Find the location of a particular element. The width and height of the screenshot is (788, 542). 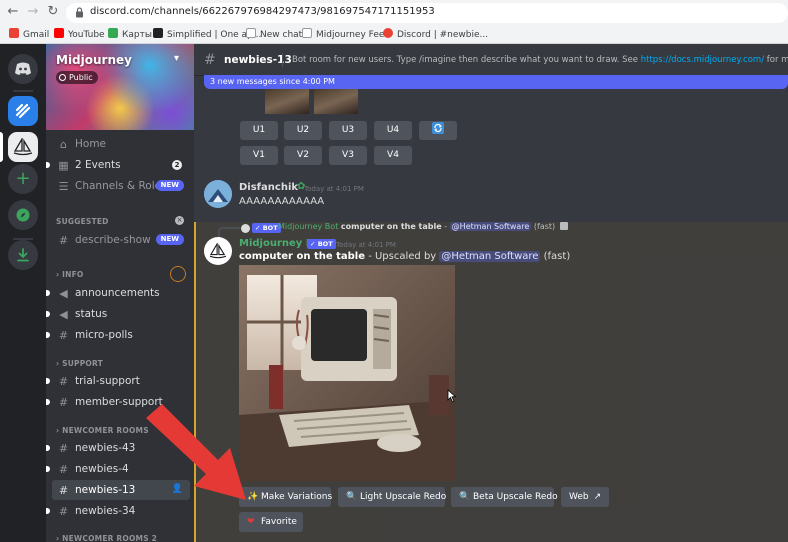

server-stack-icon is located at coordinates (23, 111).